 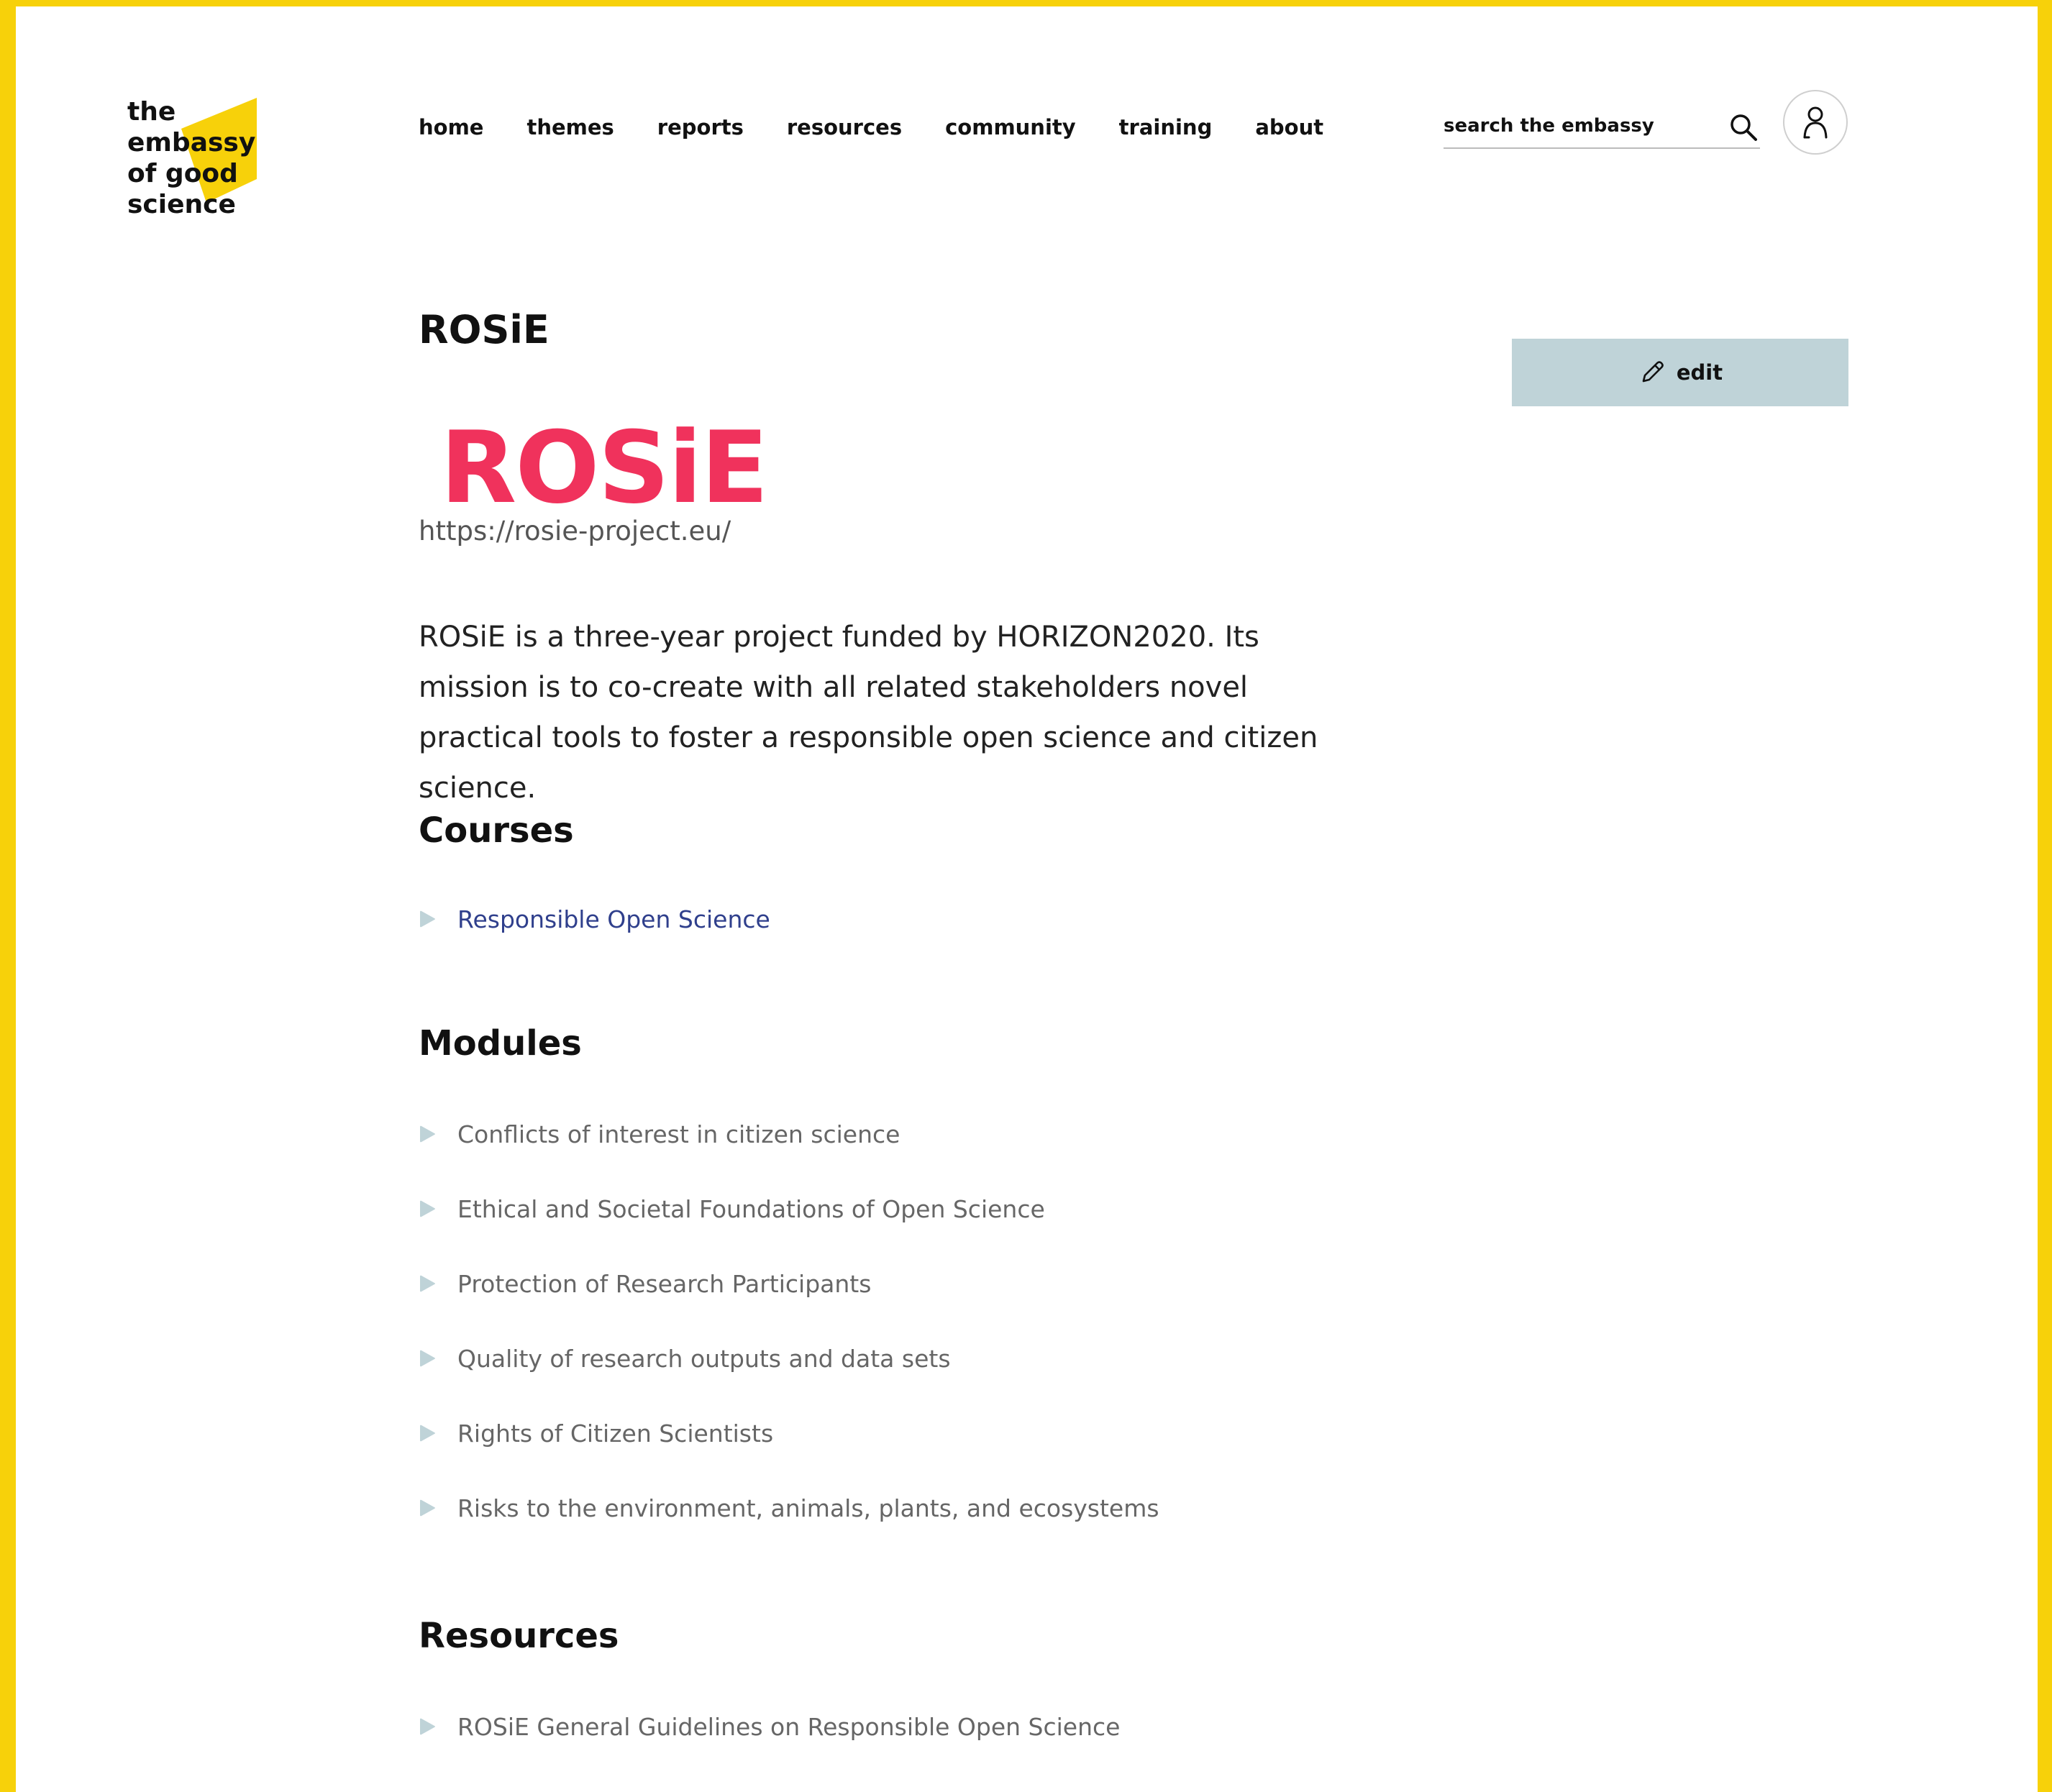 I want to click on account-button, so click(x=1815, y=122).